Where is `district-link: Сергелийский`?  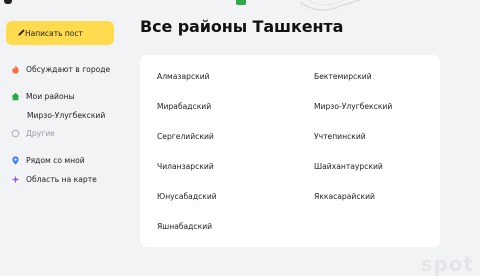
district-link: Сергелийский is located at coordinates (185, 136).